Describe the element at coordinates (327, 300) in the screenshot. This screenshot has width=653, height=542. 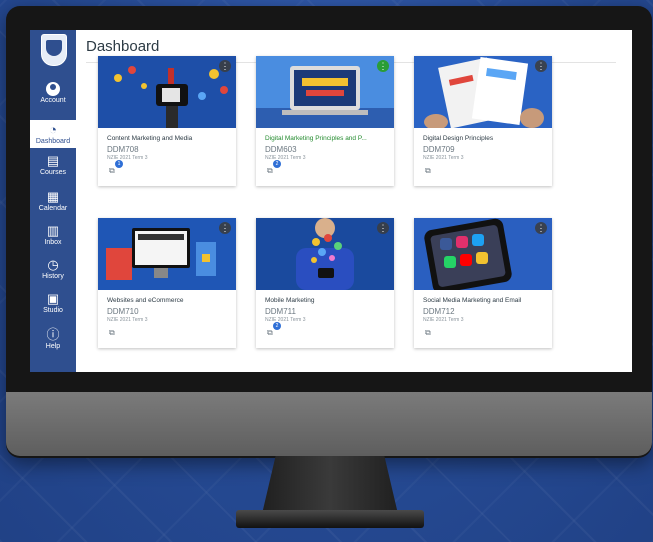
I see `course-name: Mobile Marketing` at that location.